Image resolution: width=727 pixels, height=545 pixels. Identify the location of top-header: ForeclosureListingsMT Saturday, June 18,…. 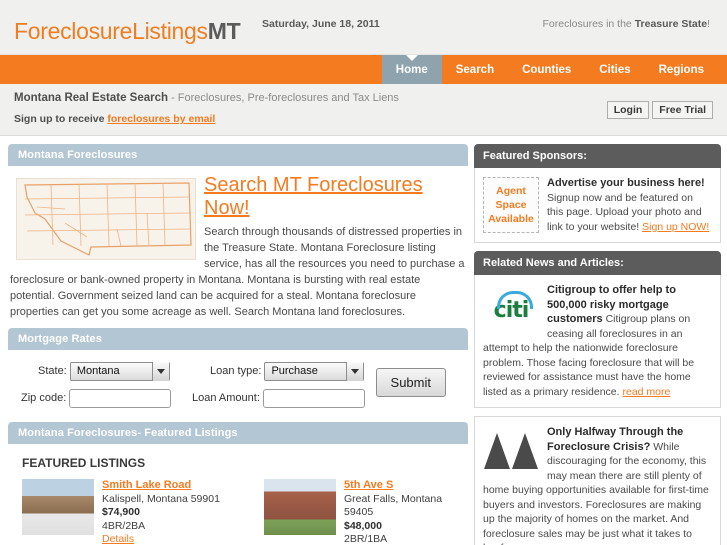
(363, 27).